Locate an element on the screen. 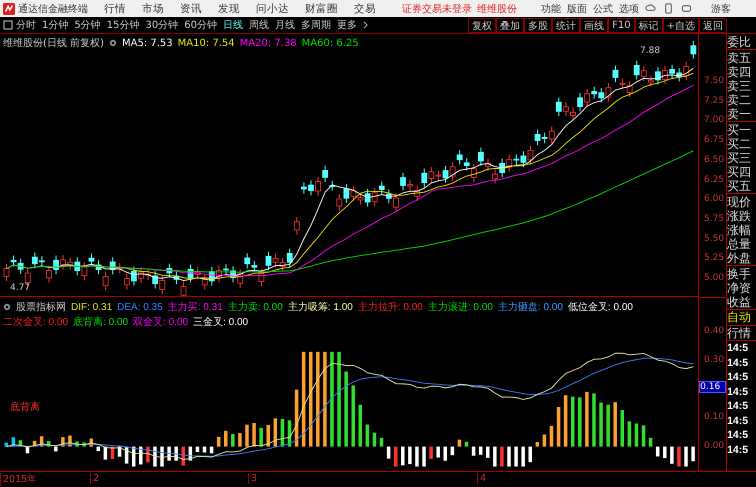  quote-label: 收益 is located at coordinates (739, 302).